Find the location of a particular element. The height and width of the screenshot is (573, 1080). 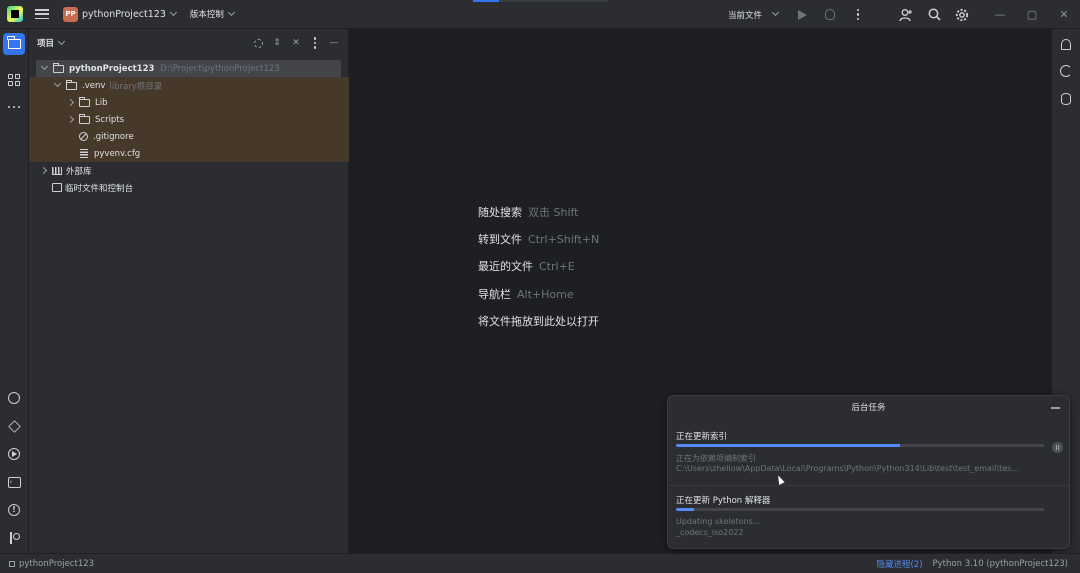

tree-item-path: D:\Project\pythonProject123 is located at coordinates (220, 68).